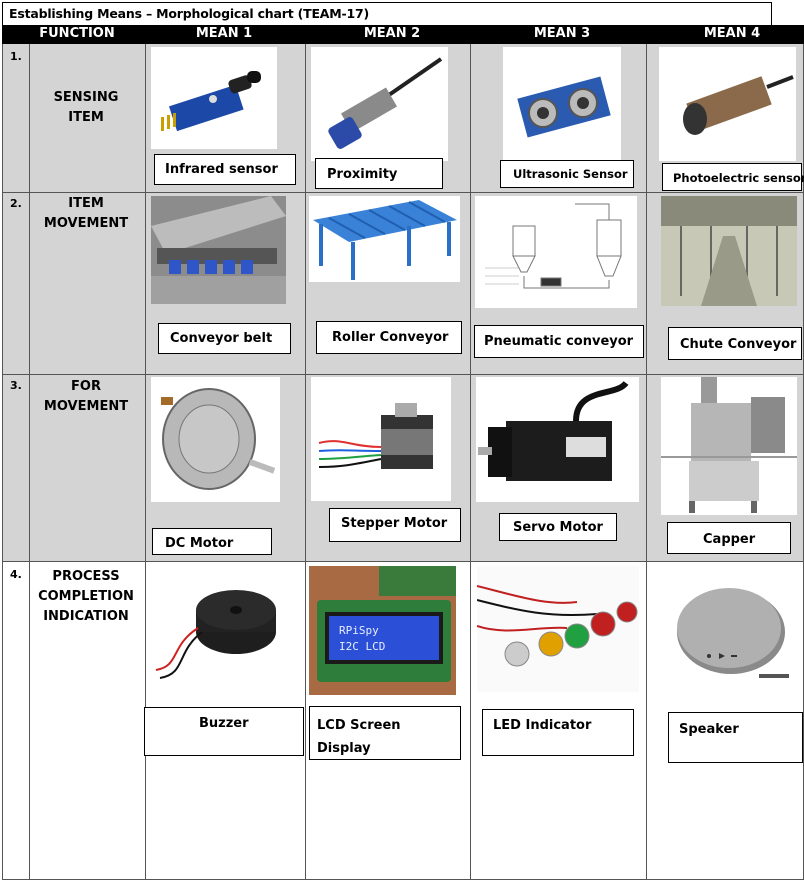 The image size is (804, 883). What do you see at coordinates (735, 343) in the screenshot?
I see `label-chute-conveyor: Chute Conveyor` at bounding box center [735, 343].